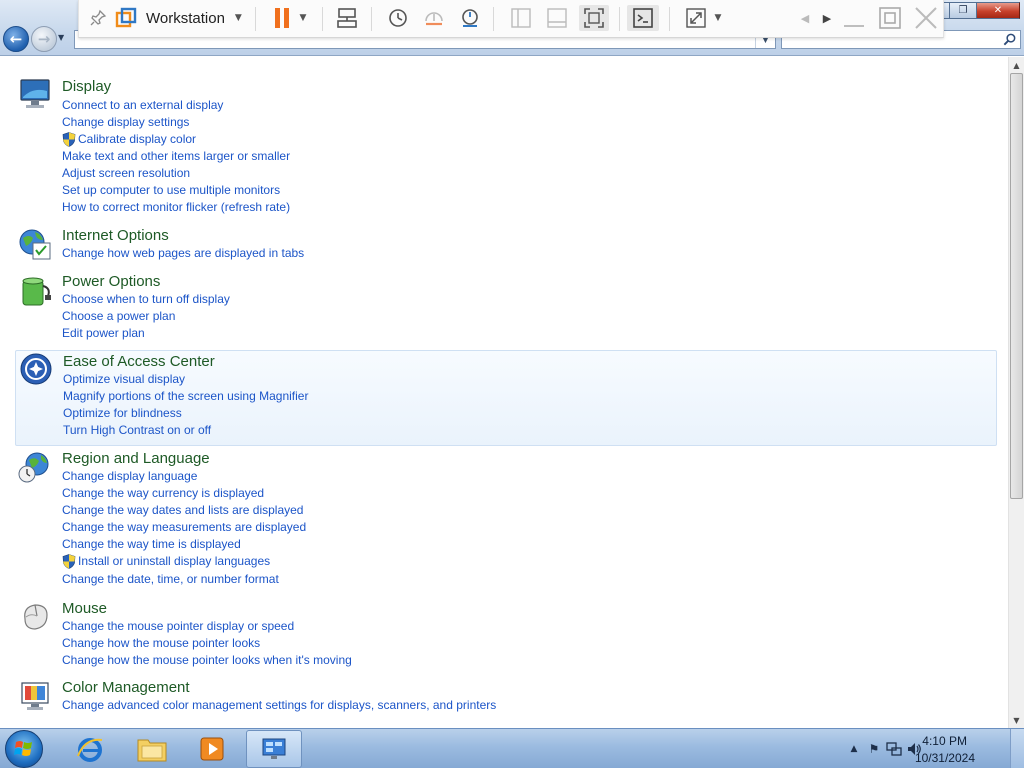  What do you see at coordinates (136, 458) in the screenshot?
I see `category-title: Region and Language` at bounding box center [136, 458].